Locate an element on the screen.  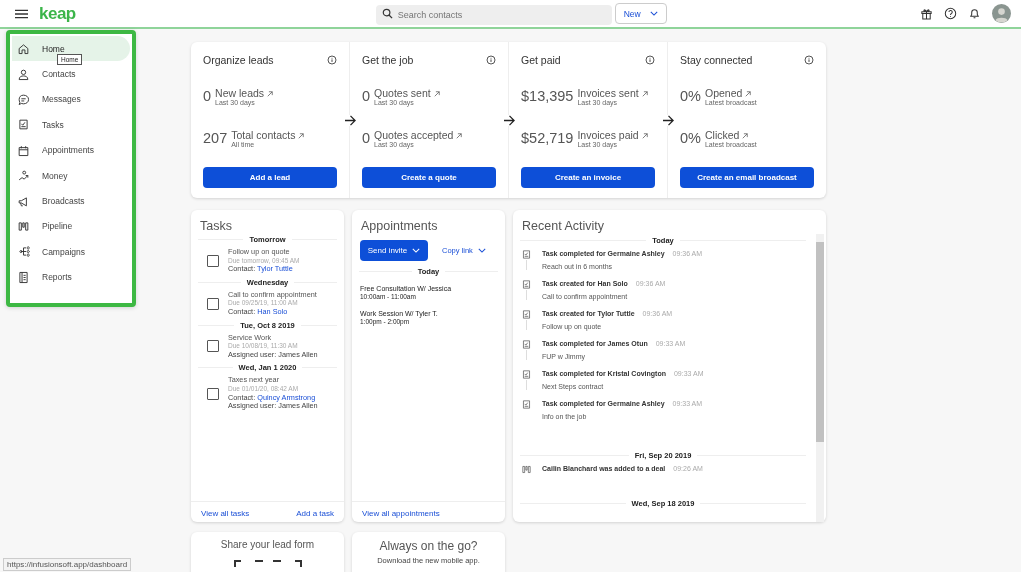
section-title: Get paid is located at coordinates (541, 60).